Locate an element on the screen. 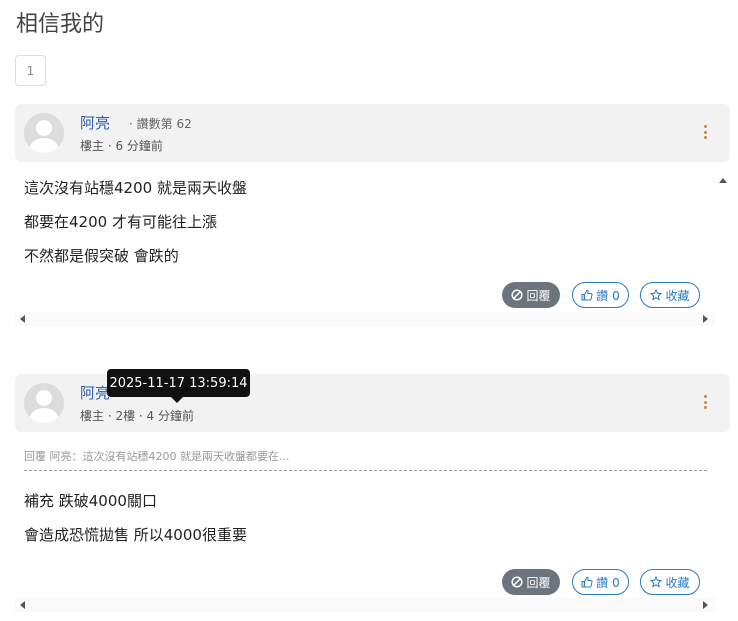 Image resolution: width=738 pixels, height=621 pixels. tooltip-text: 2025-11-17 13:59:14 is located at coordinates (178, 383).